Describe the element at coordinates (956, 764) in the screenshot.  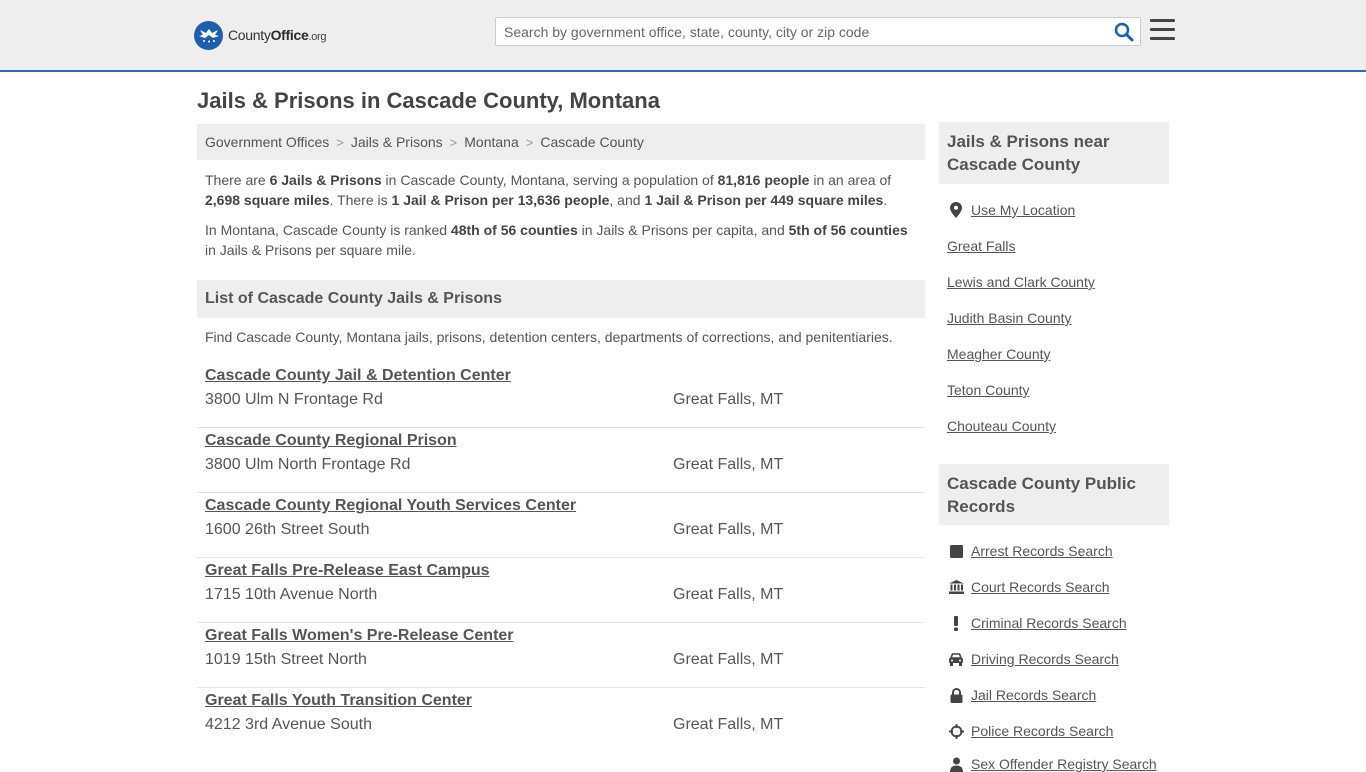
I see `person-icon` at that location.